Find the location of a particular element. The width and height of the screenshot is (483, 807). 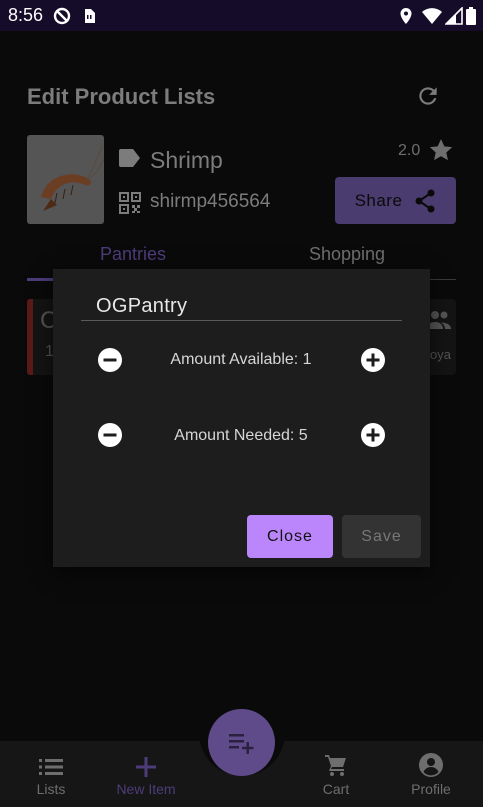

pantry-name: OGPantry is located at coordinates (142, 306).